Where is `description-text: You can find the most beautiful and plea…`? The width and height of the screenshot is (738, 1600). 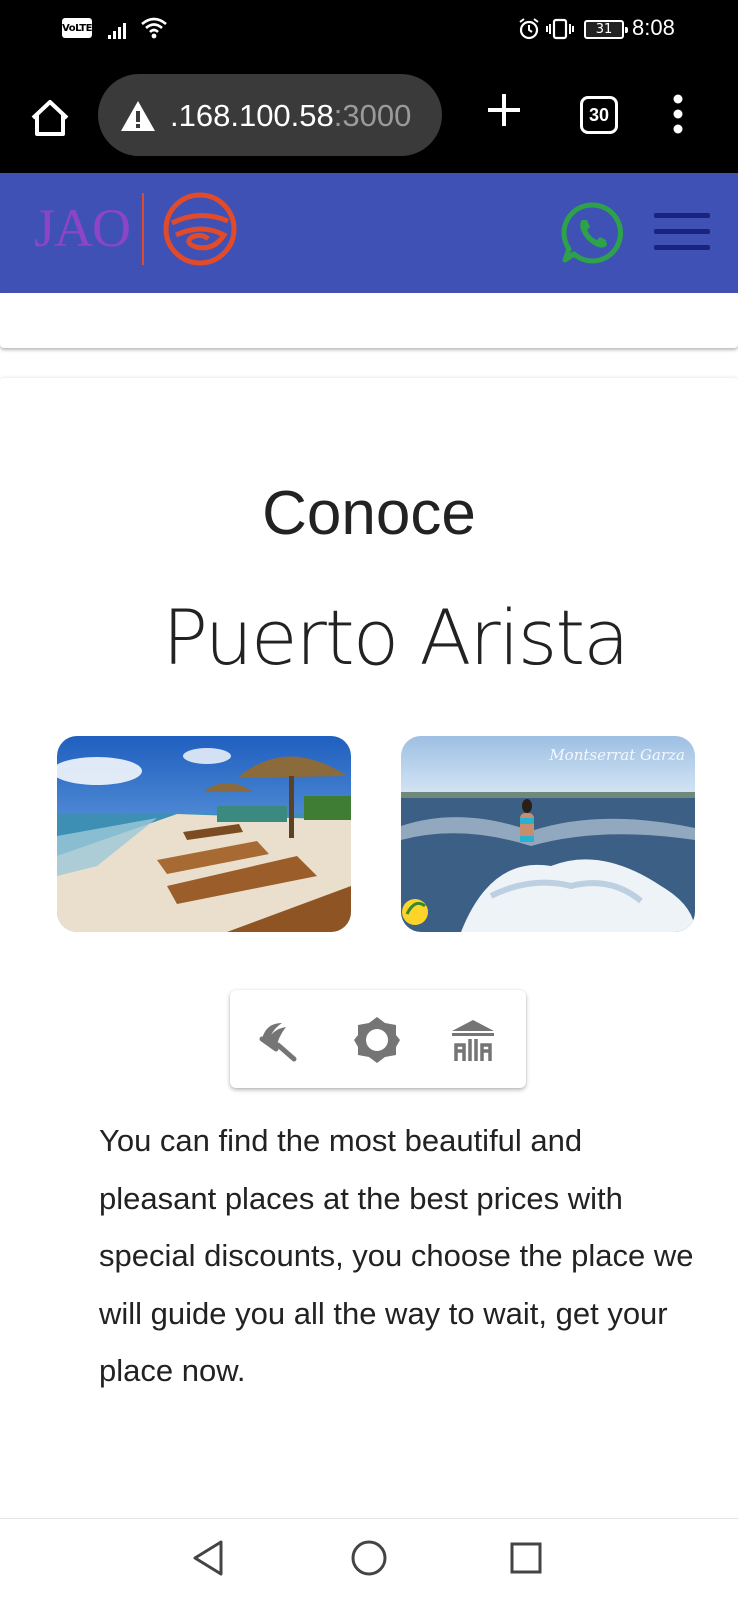 description-text: You can find the most beautiful and plea… is located at coordinates (396, 1255).